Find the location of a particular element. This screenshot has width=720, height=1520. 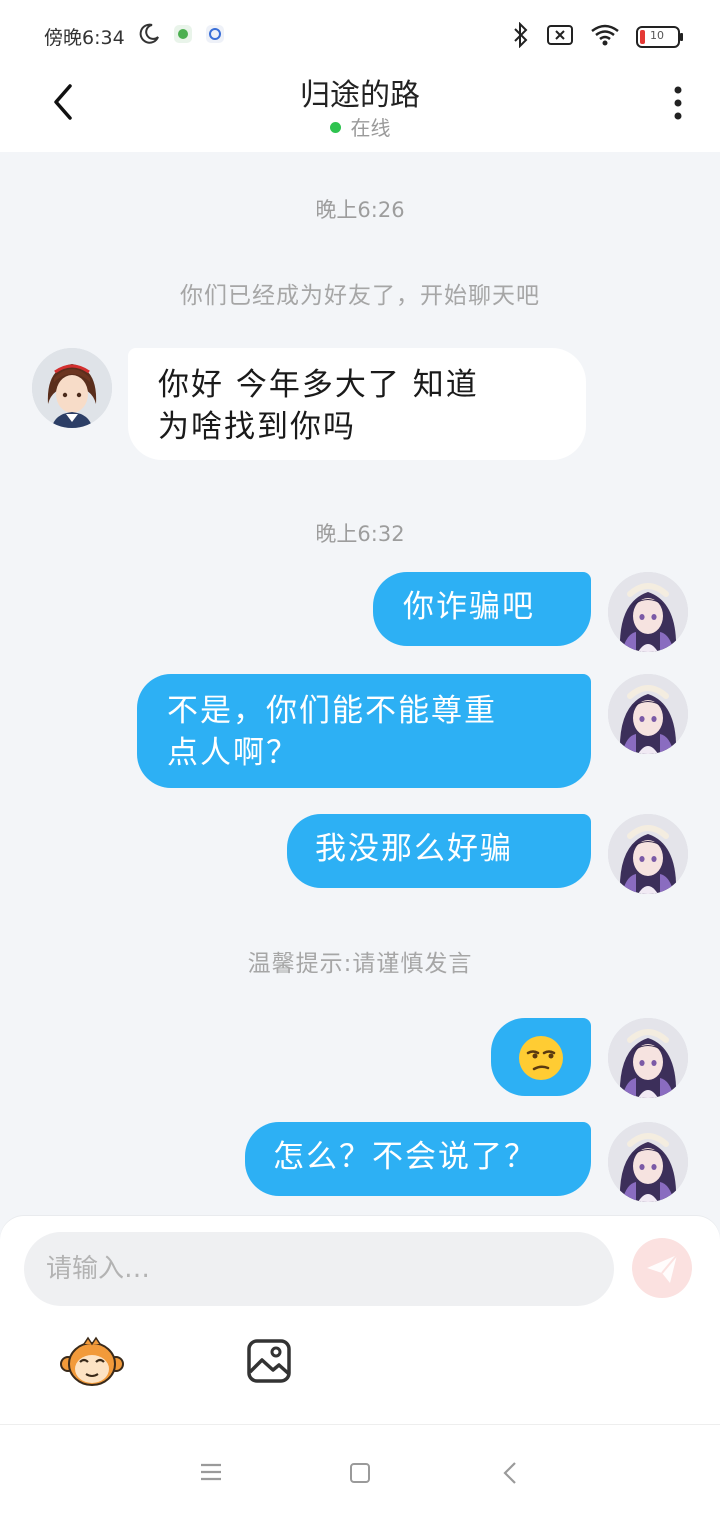

online-status: 在线 is located at coordinates (360, 126).